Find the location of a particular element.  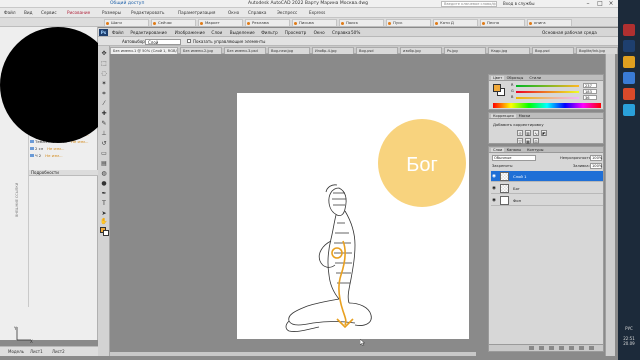

layer-style-icon is located at coordinates (541, 348).